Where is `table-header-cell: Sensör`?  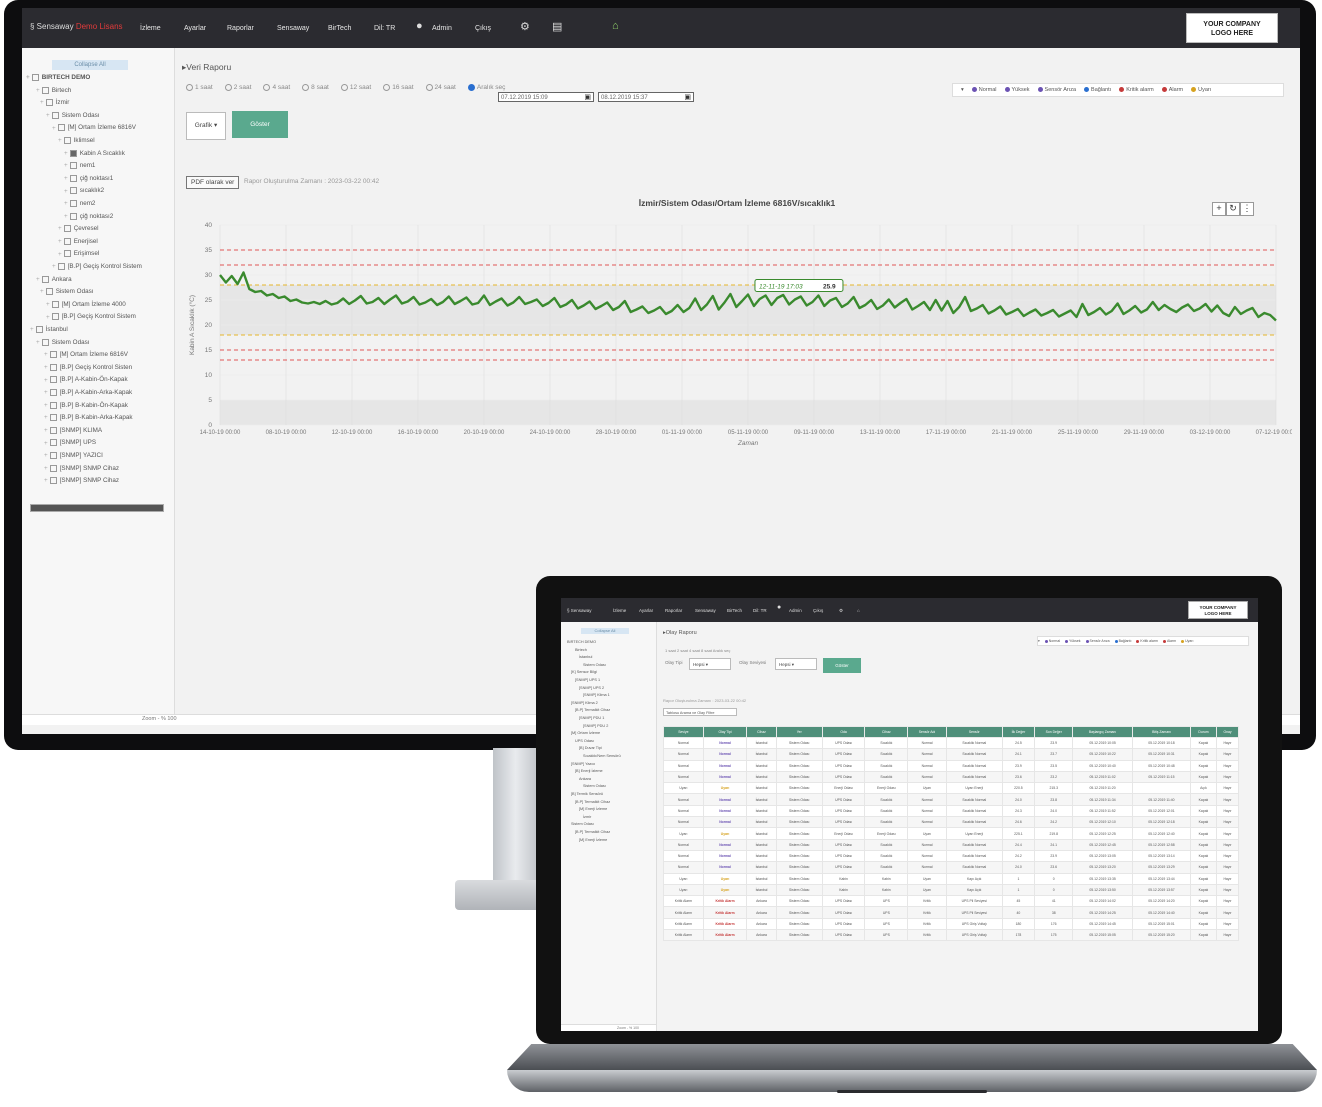
table-header-cell: Sensör is located at coordinates (974, 732).